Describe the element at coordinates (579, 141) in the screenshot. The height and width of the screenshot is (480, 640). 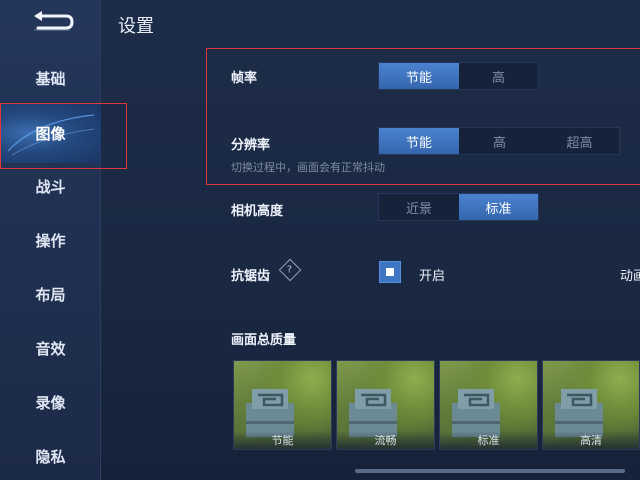
I see `resolution-option-ultra: 超高` at that location.